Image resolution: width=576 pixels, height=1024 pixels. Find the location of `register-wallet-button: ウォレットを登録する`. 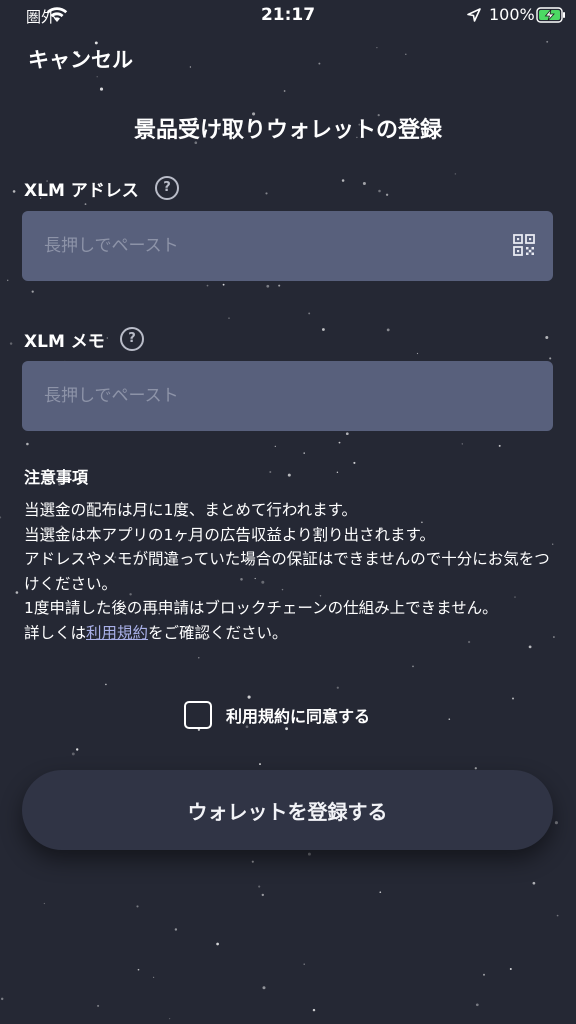

register-wallet-button: ウォレットを登録する is located at coordinates (287, 810).